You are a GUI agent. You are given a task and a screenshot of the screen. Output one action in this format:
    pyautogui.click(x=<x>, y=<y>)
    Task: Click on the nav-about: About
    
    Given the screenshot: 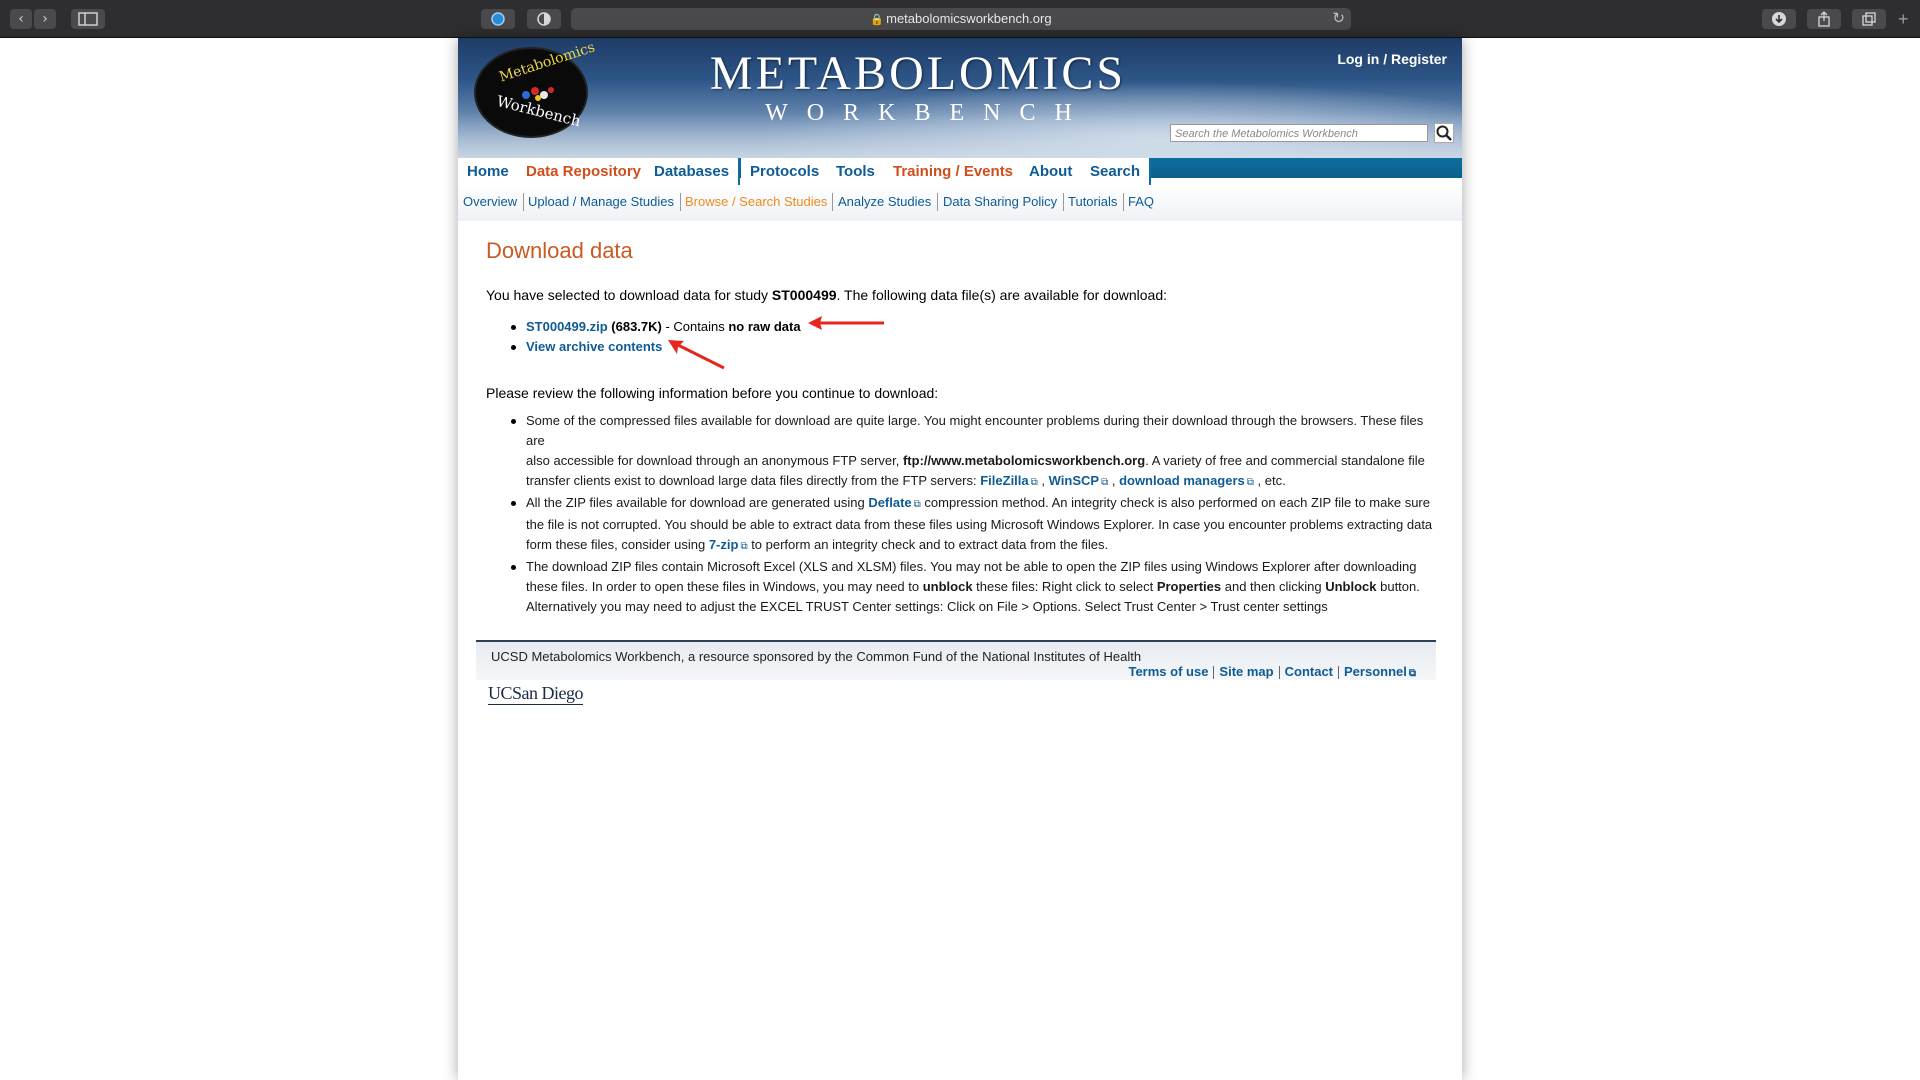 What is the action you would take?
    pyautogui.click(x=1052, y=171)
    